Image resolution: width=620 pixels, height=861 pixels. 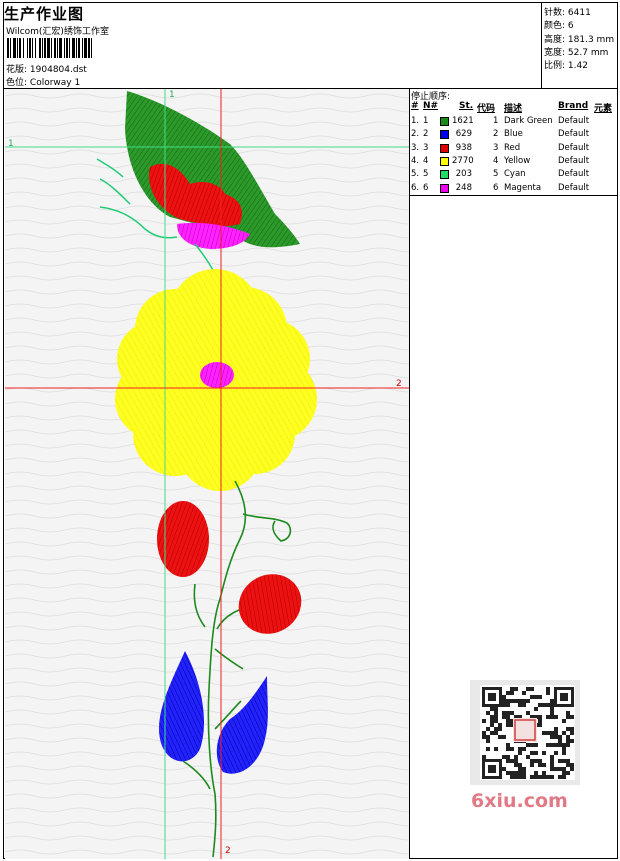 What do you see at coordinates (58, 70) in the screenshot?
I see `design-value: 1904804.dst` at bounding box center [58, 70].